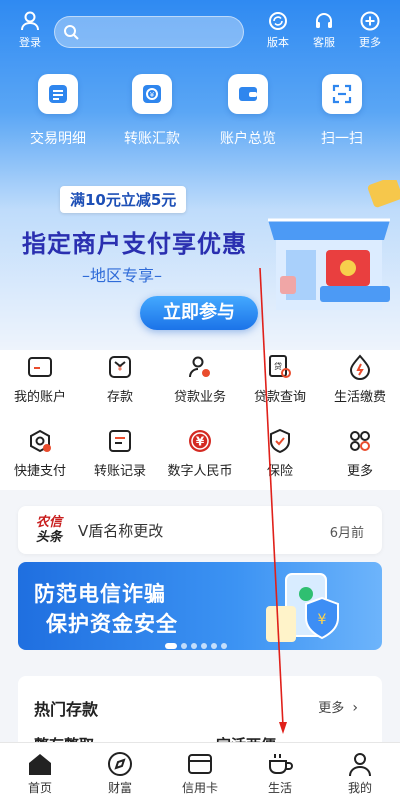 Image resolution: width=400 pixels, height=799 pixels. I want to click on service-label: 客服, so click(324, 42).